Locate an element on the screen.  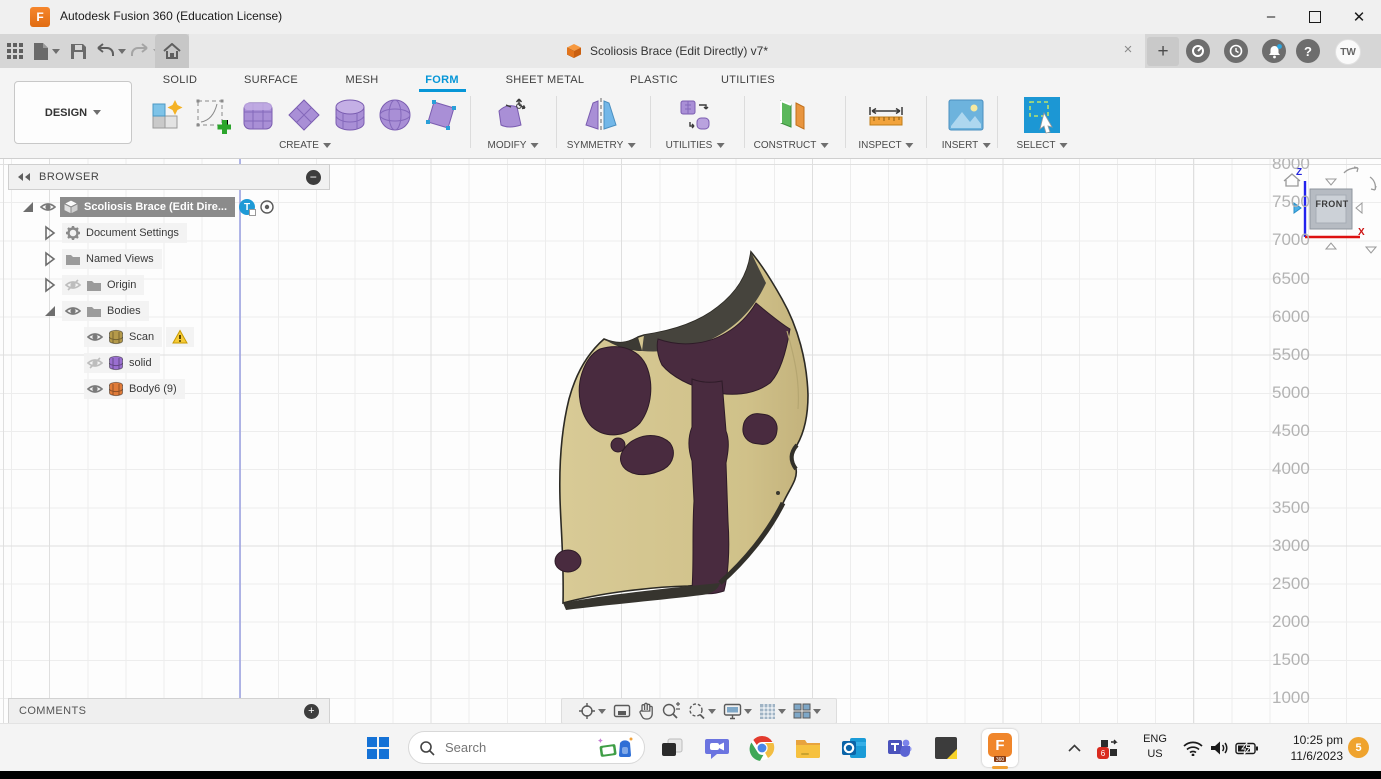
select-button is located at coordinates (1042, 115).